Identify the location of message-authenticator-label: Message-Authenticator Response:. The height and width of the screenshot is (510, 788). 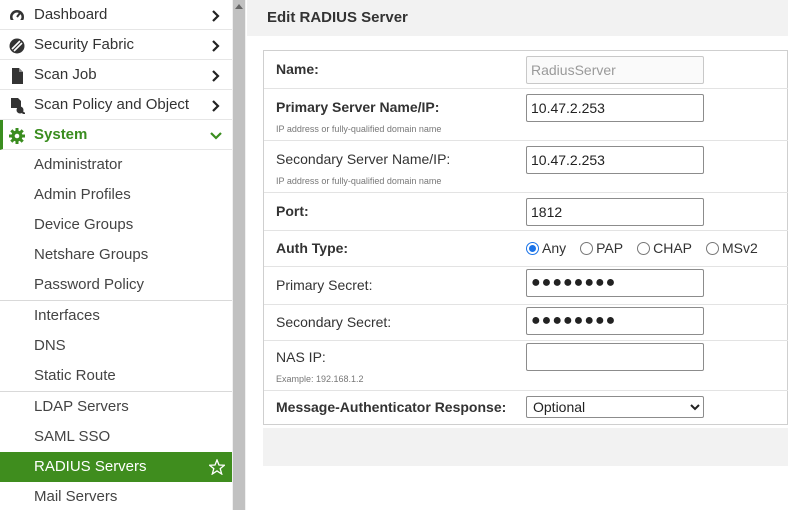
(391, 407).